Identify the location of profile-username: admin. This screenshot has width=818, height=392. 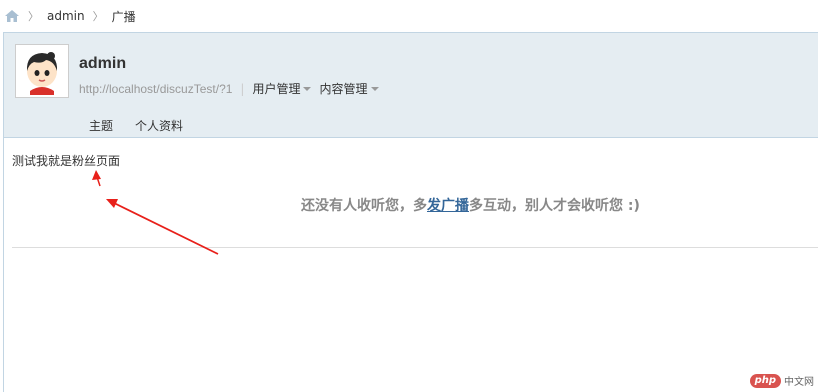
(102, 64).